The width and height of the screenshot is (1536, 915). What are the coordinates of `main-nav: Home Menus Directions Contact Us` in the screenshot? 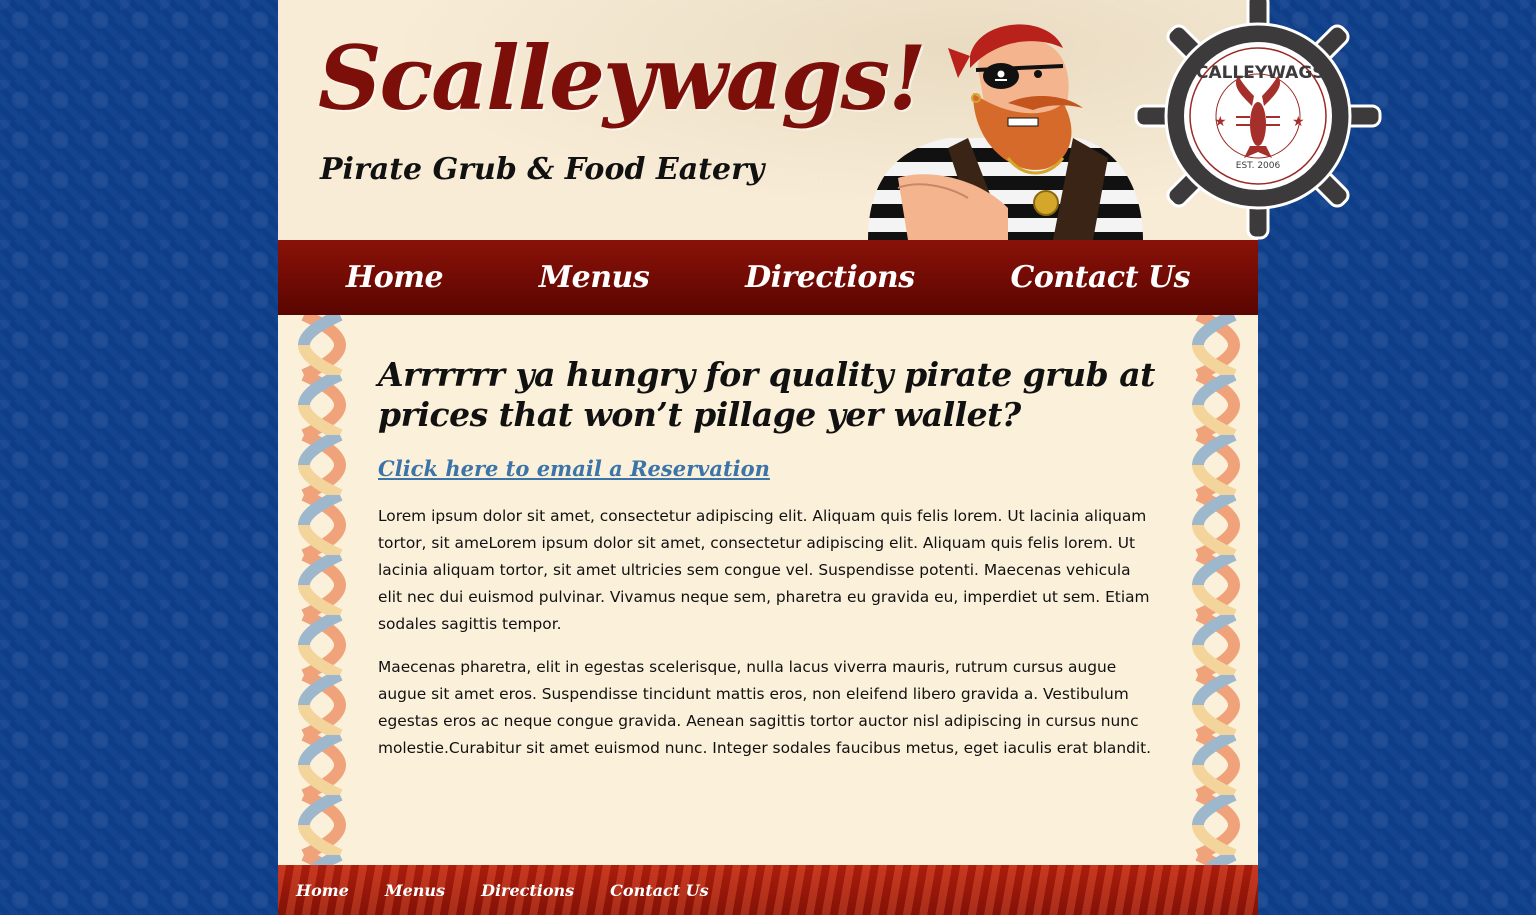 It's located at (768, 277).